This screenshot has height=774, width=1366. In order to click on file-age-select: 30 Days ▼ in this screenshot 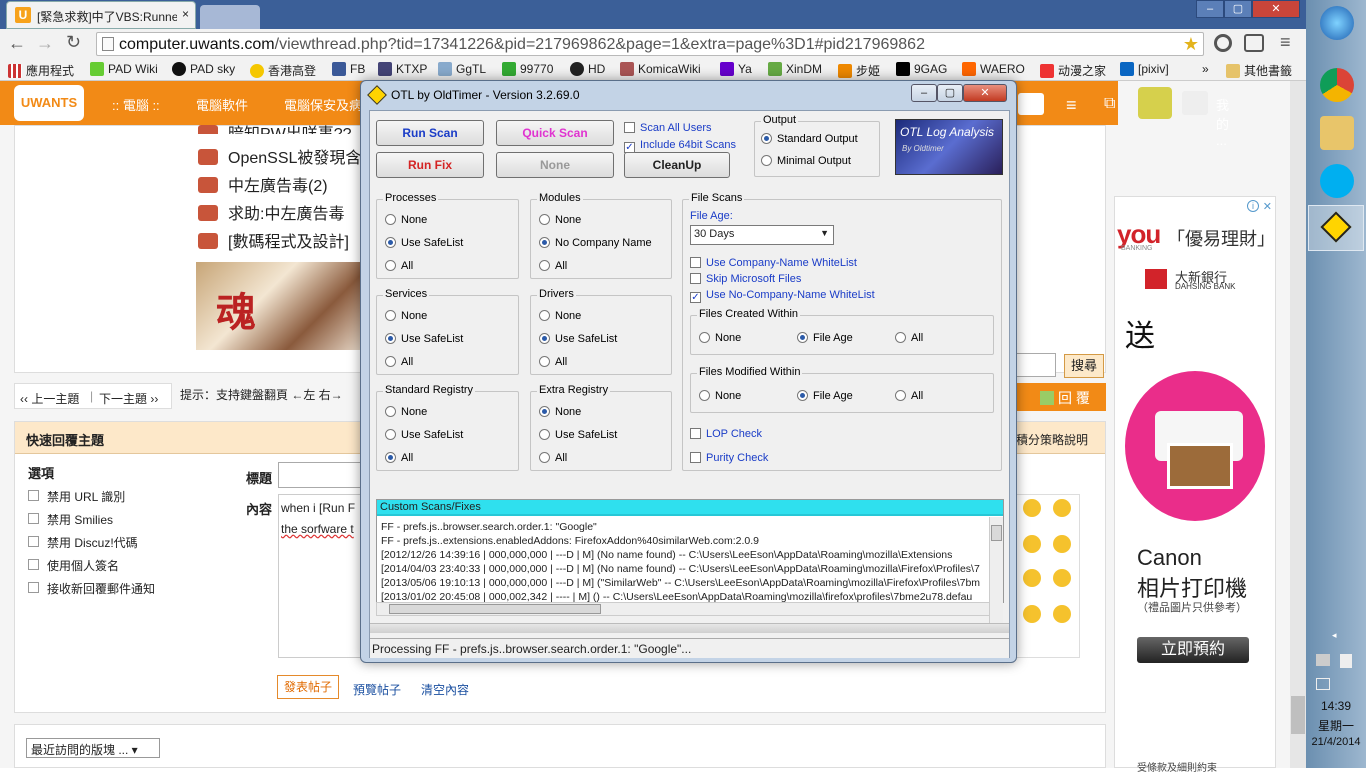, I will do `click(762, 235)`.